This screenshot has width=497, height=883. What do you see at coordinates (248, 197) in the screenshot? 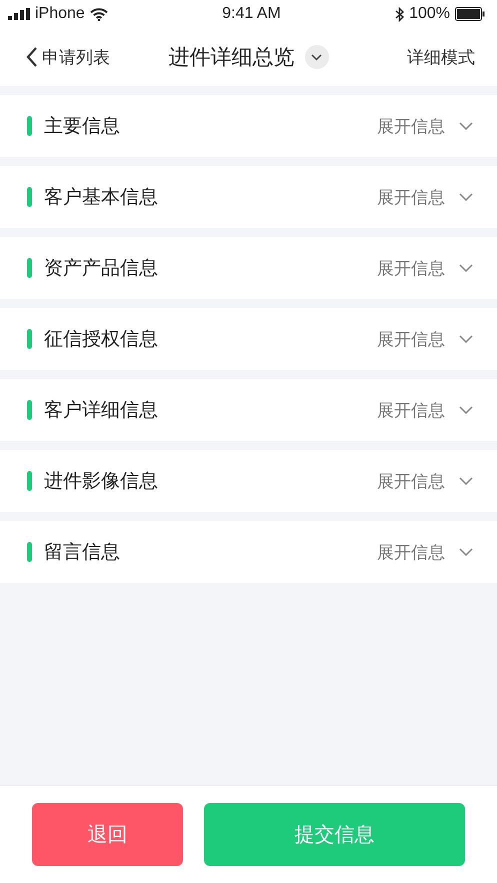
I see `section-header: 客户基本信息 展开信息` at bounding box center [248, 197].